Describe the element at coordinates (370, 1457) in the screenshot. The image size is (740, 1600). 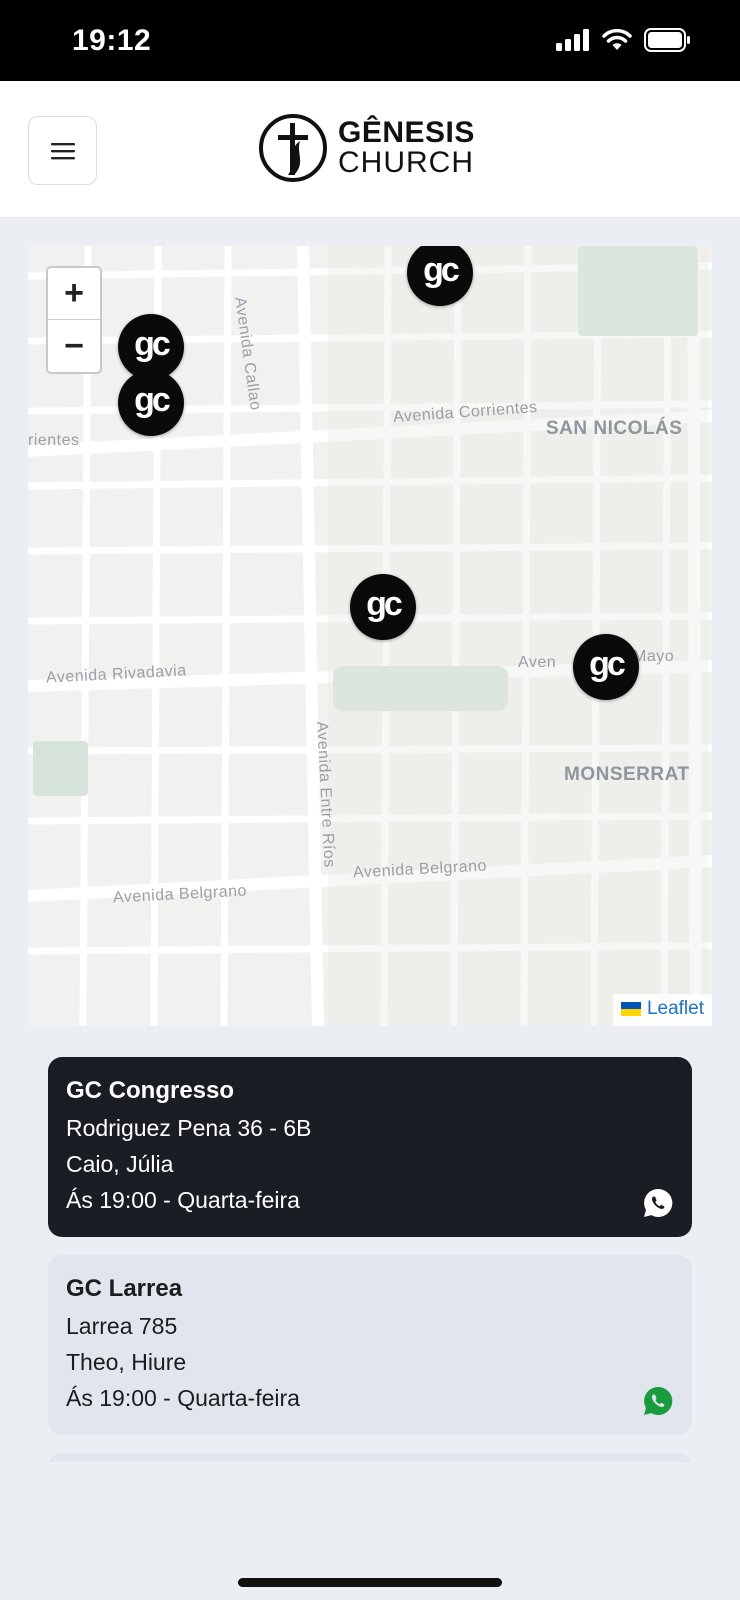
I see `group-card-partial` at that location.